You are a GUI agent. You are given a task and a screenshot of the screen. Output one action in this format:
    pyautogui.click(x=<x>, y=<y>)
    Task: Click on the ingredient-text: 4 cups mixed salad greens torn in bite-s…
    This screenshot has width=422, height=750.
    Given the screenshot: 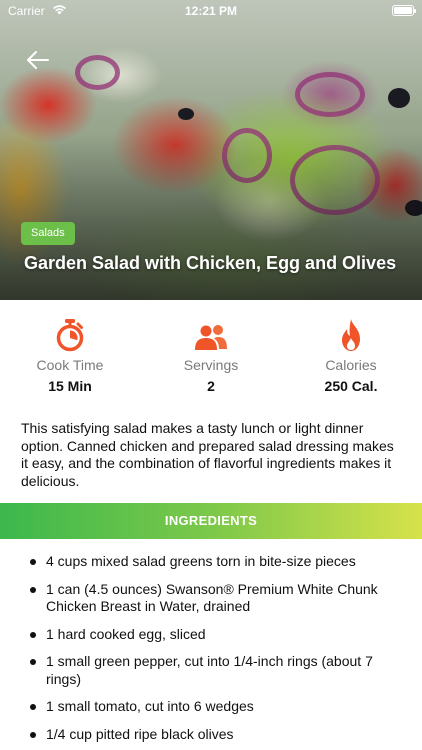 What is the action you would take?
    pyautogui.click(x=201, y=561)
    